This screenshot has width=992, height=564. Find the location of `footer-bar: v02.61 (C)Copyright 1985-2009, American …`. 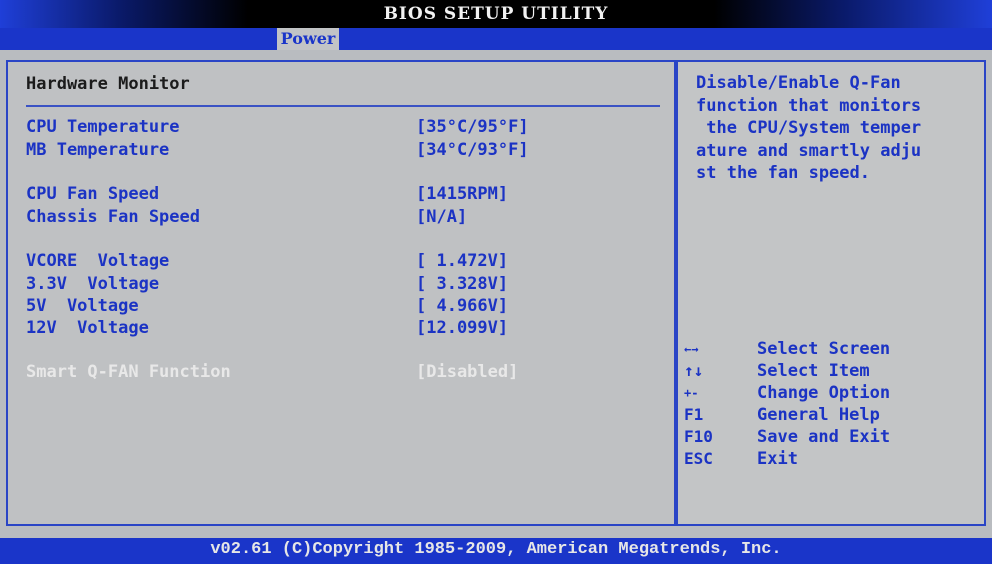

footer-bar: v02.61 (C)Copyright 1985-2009, American … is located at coordinates (496, 551).